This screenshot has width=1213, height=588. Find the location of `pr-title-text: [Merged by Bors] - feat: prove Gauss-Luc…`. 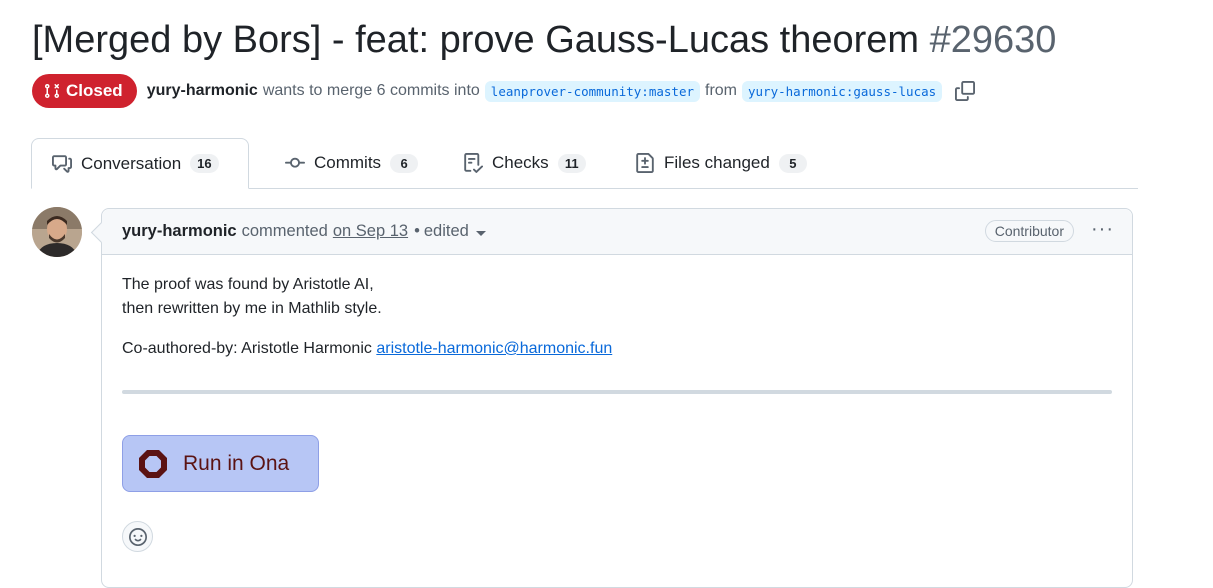

pr-title-text: [Merged by Bors] - feat: prove Gauss-Luc… is located at coordinates (476, 40).